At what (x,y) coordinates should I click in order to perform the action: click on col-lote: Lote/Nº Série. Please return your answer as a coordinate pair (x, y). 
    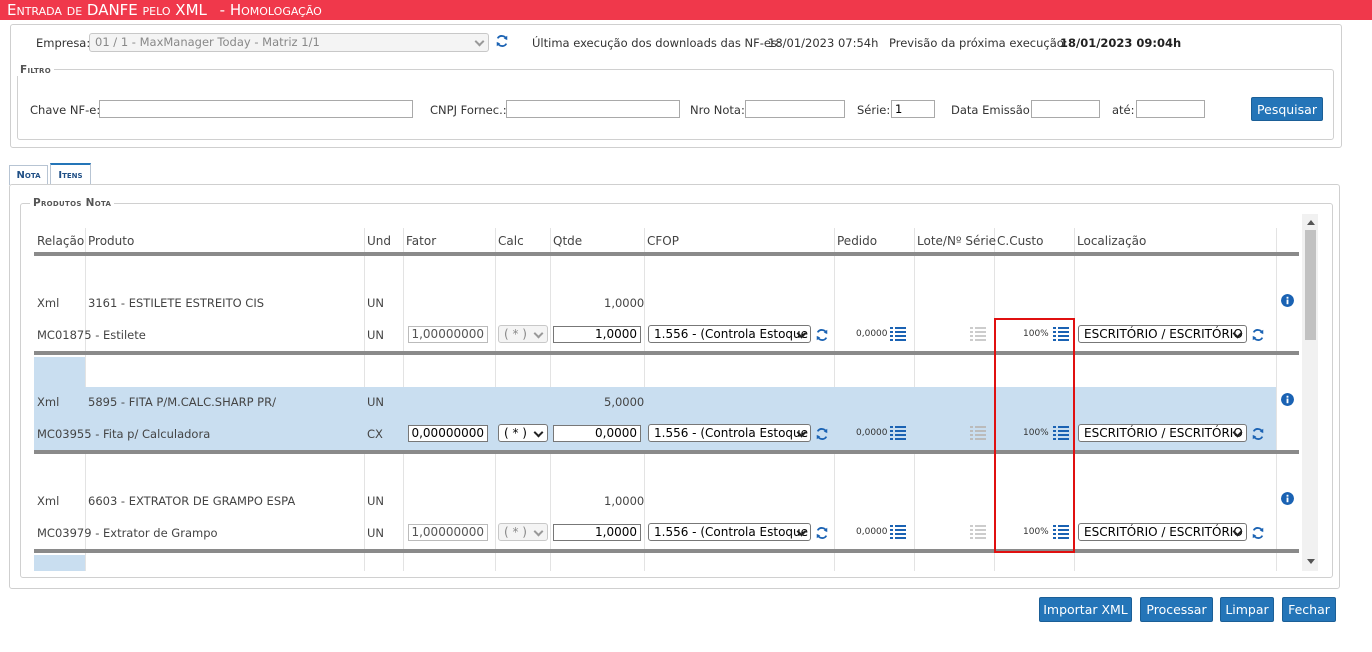
    Looking at the image, I should click on (957, 241).